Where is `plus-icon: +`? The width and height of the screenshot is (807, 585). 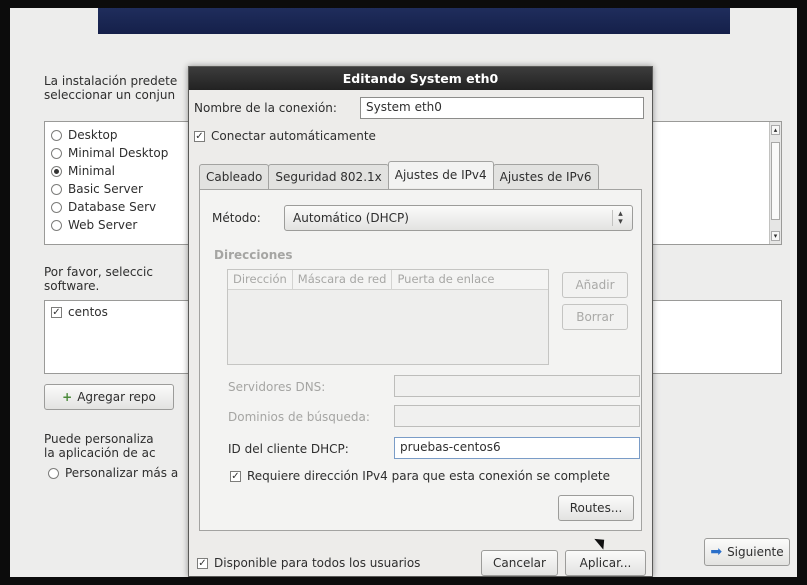
plus-icon: + is located at coordinates (67, 397).